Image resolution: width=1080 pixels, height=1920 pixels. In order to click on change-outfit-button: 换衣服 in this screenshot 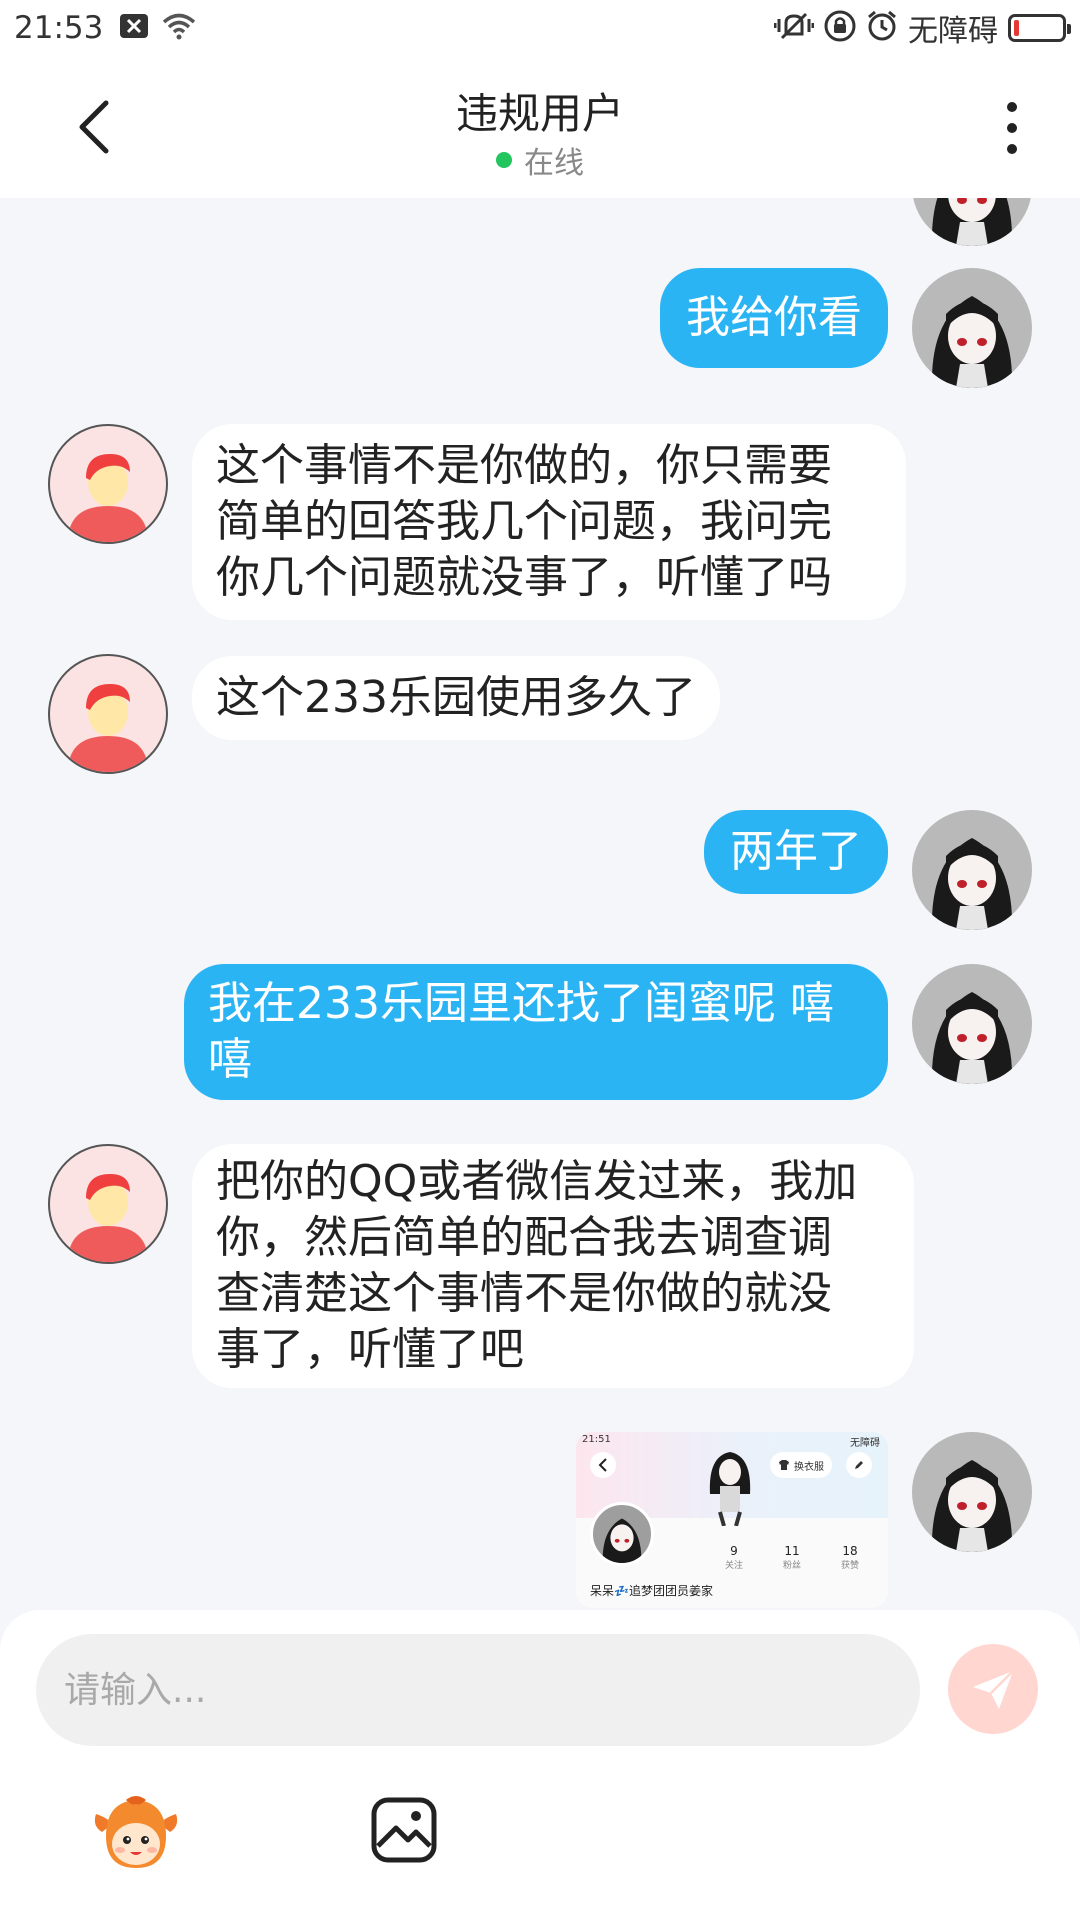, I will do `click(801, 1465)`.